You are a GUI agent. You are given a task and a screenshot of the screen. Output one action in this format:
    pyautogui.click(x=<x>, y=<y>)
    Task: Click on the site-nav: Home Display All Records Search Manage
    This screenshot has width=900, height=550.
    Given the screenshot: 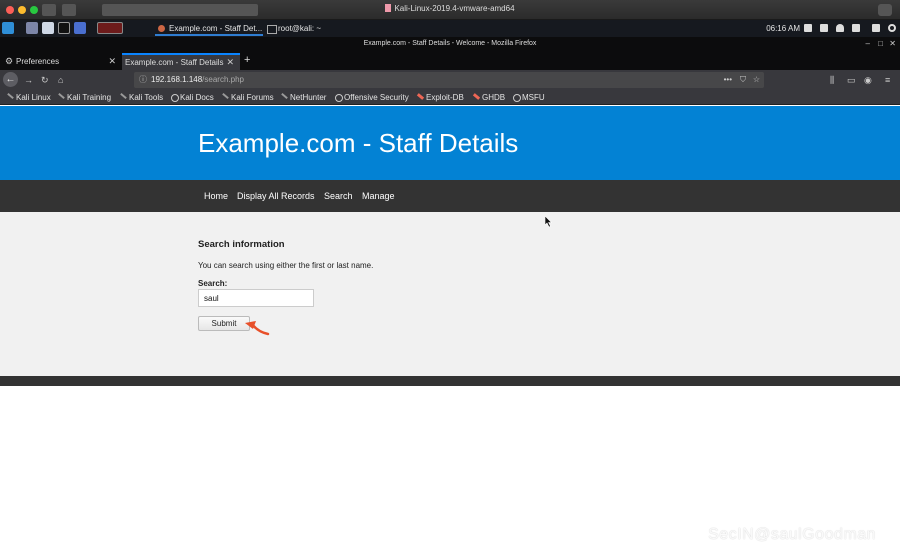 What is the action you would take?
    pyautogui.click(x=450, y=196)
    